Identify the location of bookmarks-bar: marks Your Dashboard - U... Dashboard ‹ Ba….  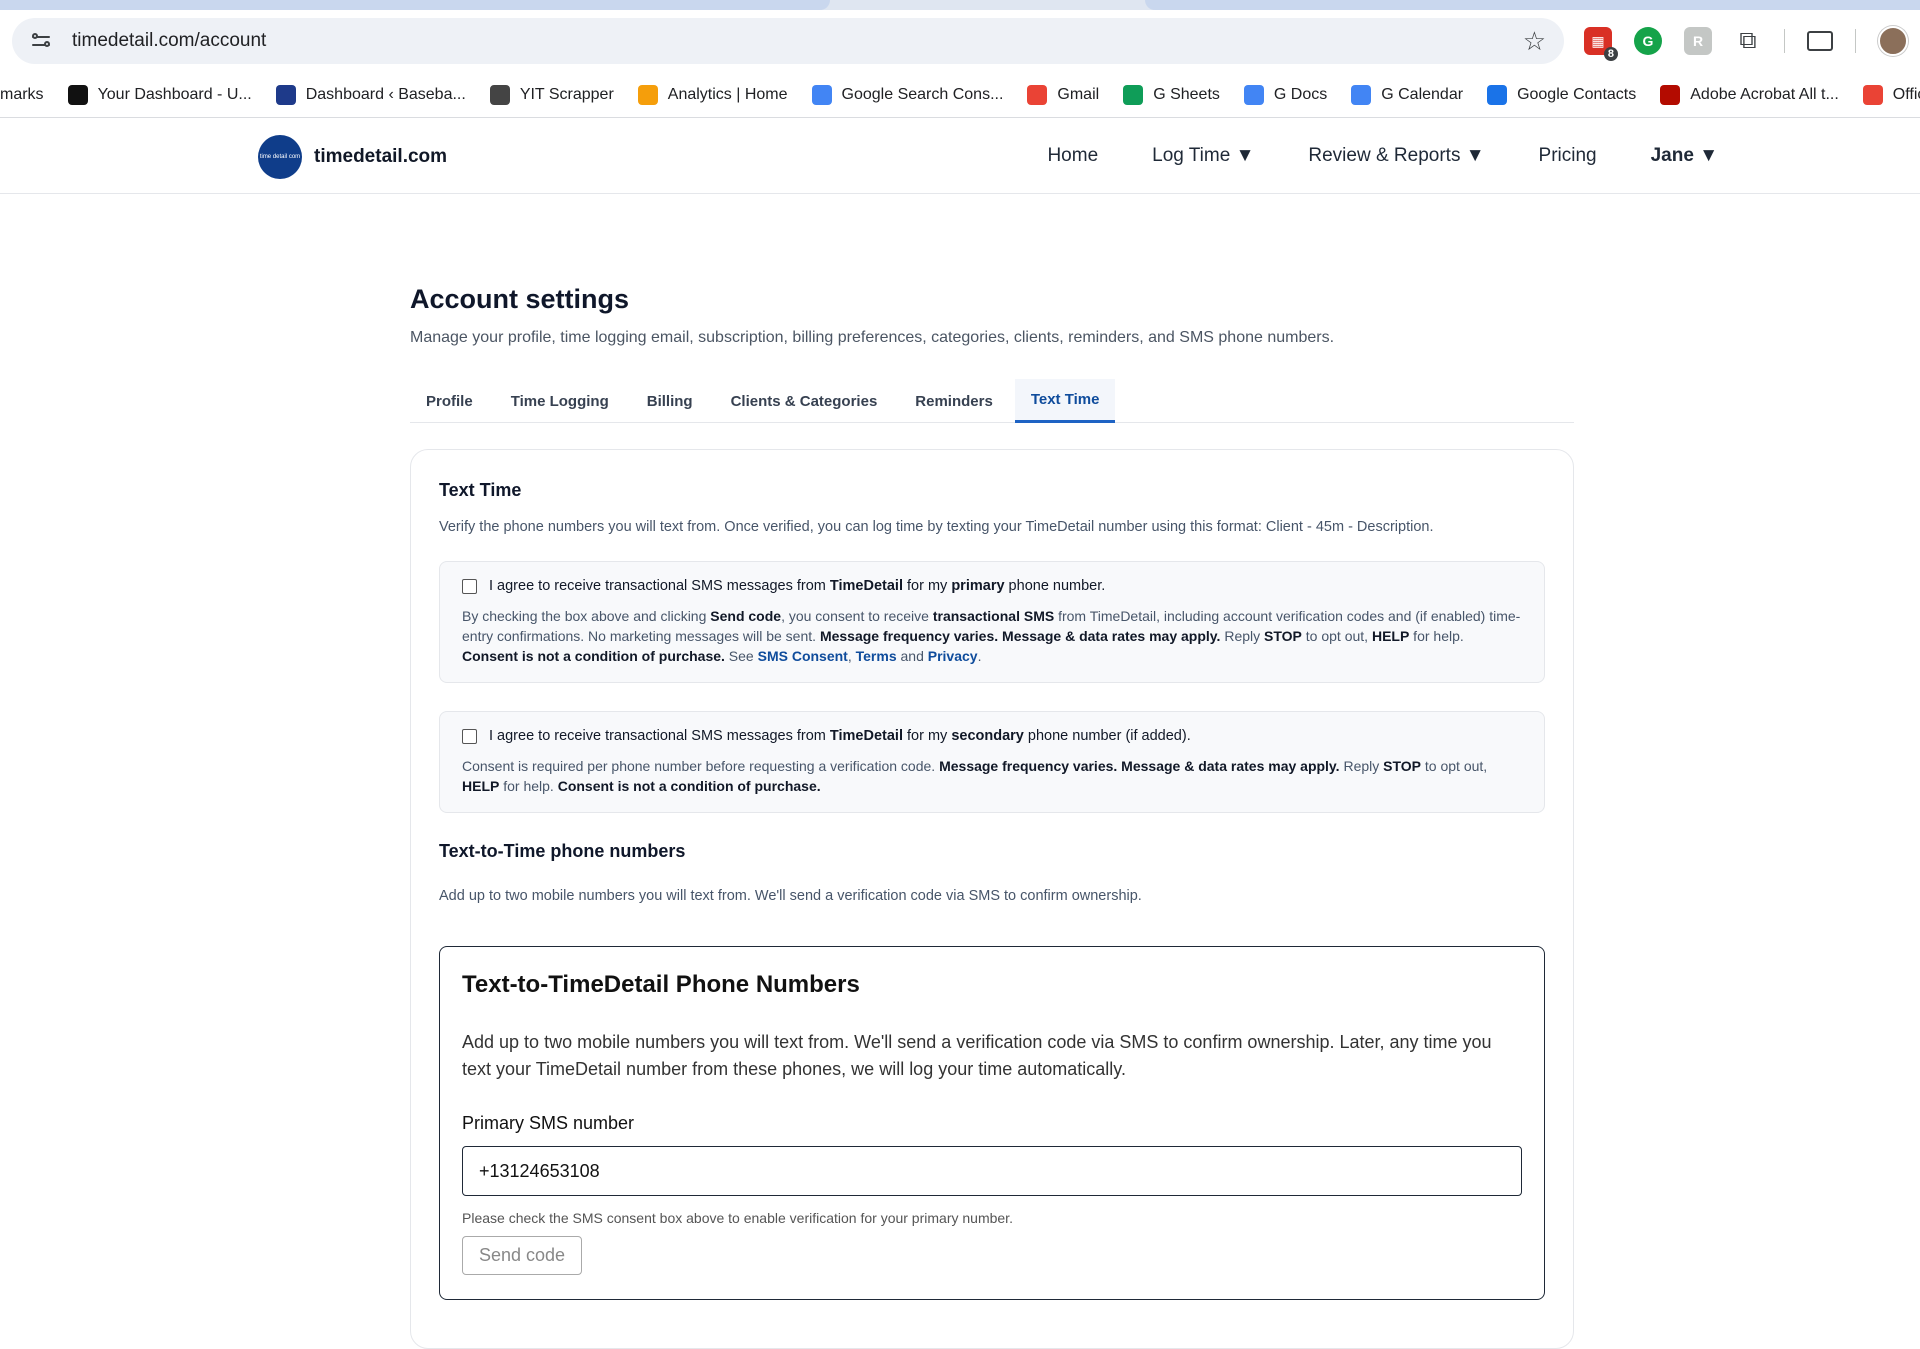
(960, 95).